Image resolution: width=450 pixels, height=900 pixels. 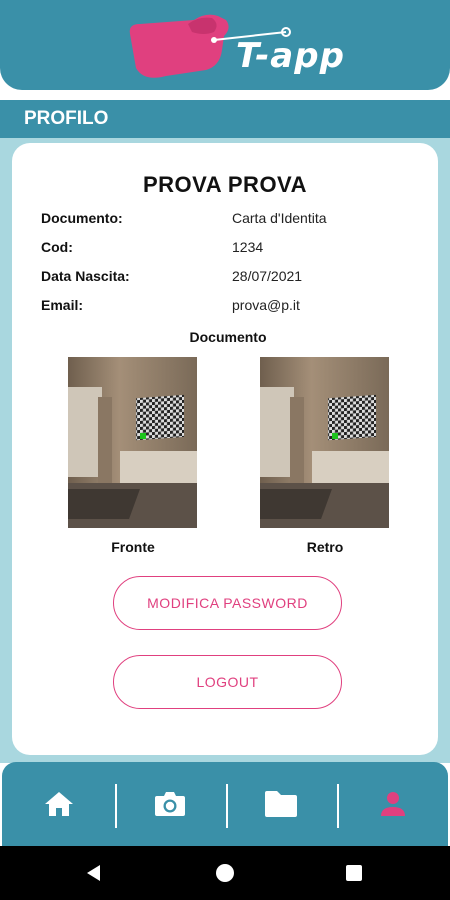 I want to click on section-title: PROFILO, so click(x=66, y=118).